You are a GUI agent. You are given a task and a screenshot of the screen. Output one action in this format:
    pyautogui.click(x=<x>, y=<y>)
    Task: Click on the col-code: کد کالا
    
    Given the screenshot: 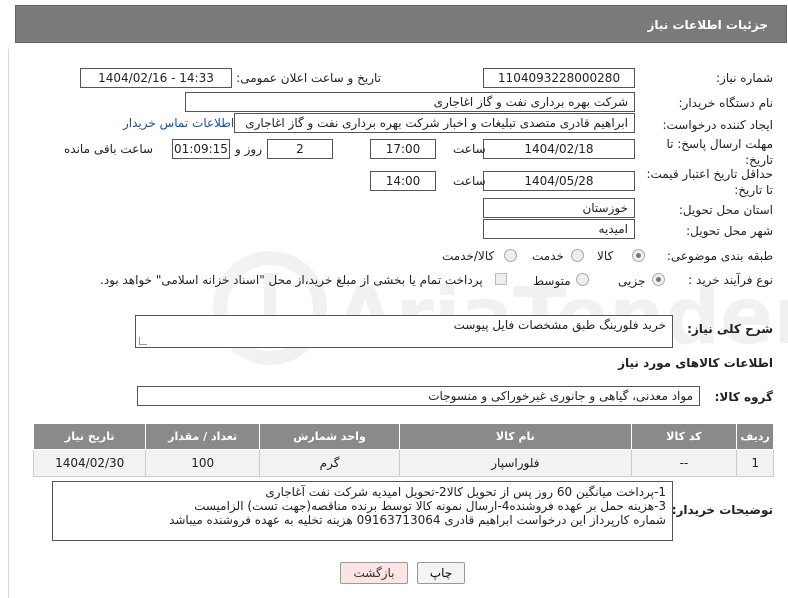 What is the action you would take?
    pyautogui.click(x=684, y=436)
    